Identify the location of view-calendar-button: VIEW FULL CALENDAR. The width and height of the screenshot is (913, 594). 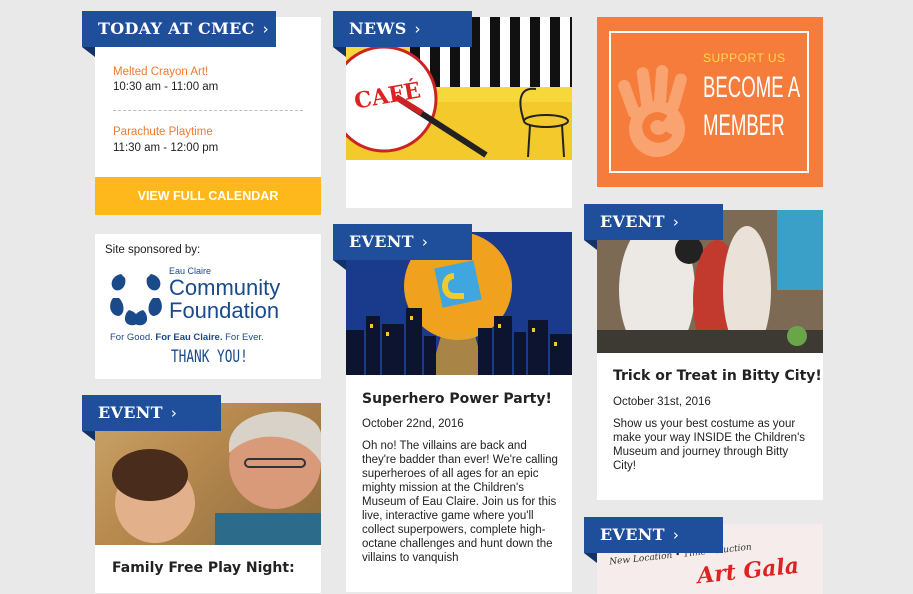
(208, 196).